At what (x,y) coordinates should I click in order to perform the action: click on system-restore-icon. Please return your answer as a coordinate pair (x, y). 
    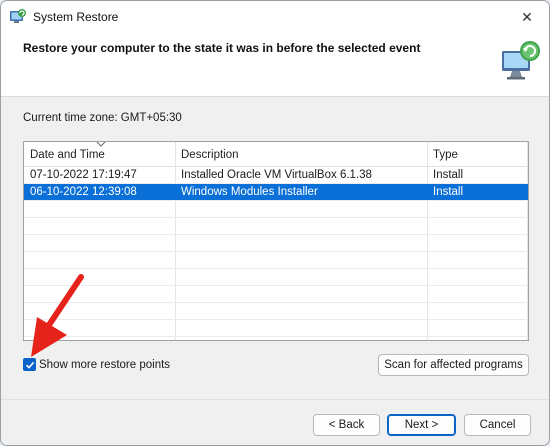
    Looking at the image, I should click on (18, 16).